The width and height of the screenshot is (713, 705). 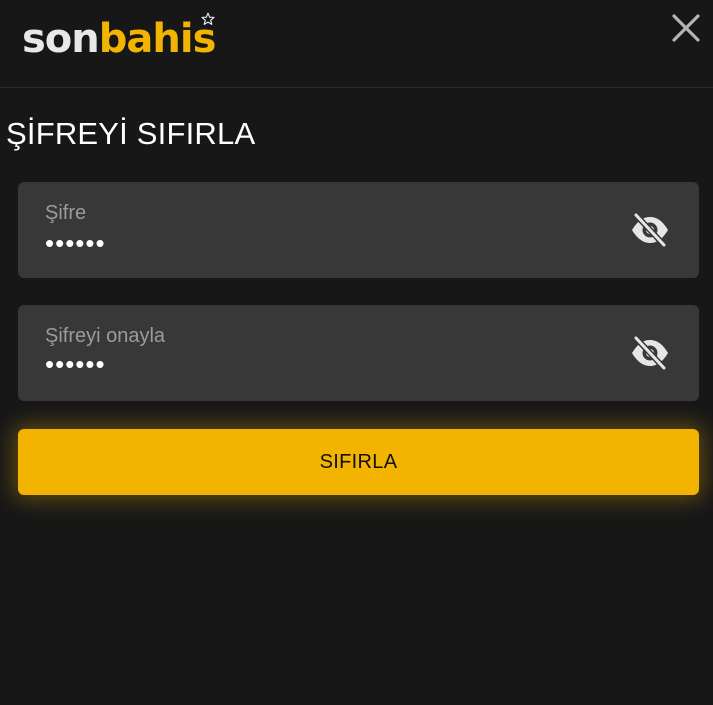 I want to click on confirm-password-field: Şifreyi onayla ••••••, so click(x=358, y=353).